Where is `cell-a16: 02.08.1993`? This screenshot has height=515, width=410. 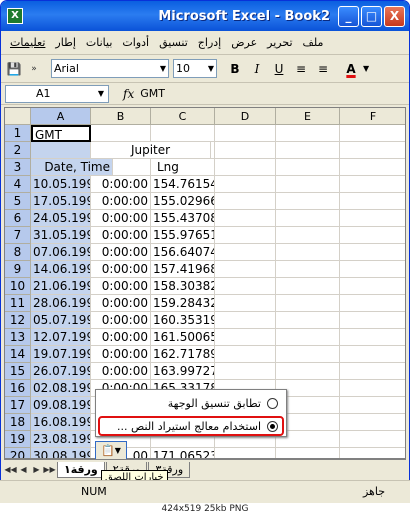
cell-a16: 02.08.1993 is located at coordinates (61, 388).